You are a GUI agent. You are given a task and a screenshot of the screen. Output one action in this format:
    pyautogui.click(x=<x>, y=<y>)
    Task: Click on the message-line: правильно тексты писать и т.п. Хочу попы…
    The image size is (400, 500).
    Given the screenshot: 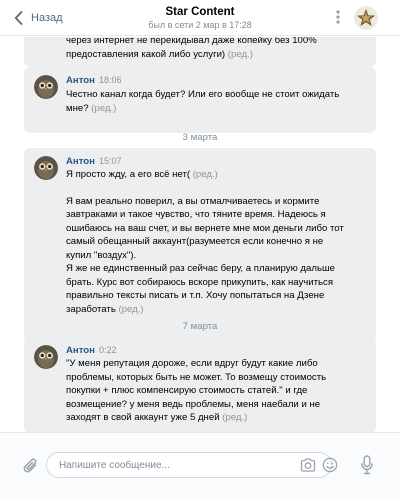 What is the action you would take?
    pyautogui.click(x=195, y=295)
    